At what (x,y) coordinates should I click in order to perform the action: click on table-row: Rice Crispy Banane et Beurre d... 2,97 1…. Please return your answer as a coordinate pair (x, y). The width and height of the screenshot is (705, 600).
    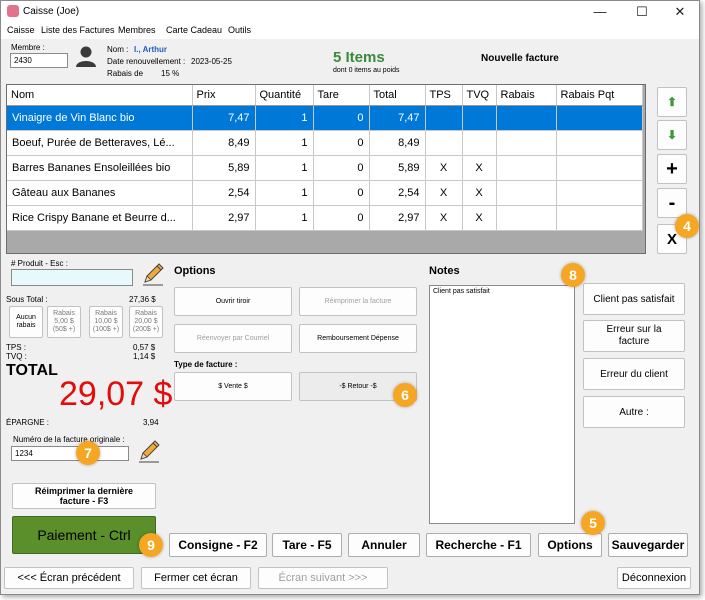
    Looking at the image, I should click on (325, 218).